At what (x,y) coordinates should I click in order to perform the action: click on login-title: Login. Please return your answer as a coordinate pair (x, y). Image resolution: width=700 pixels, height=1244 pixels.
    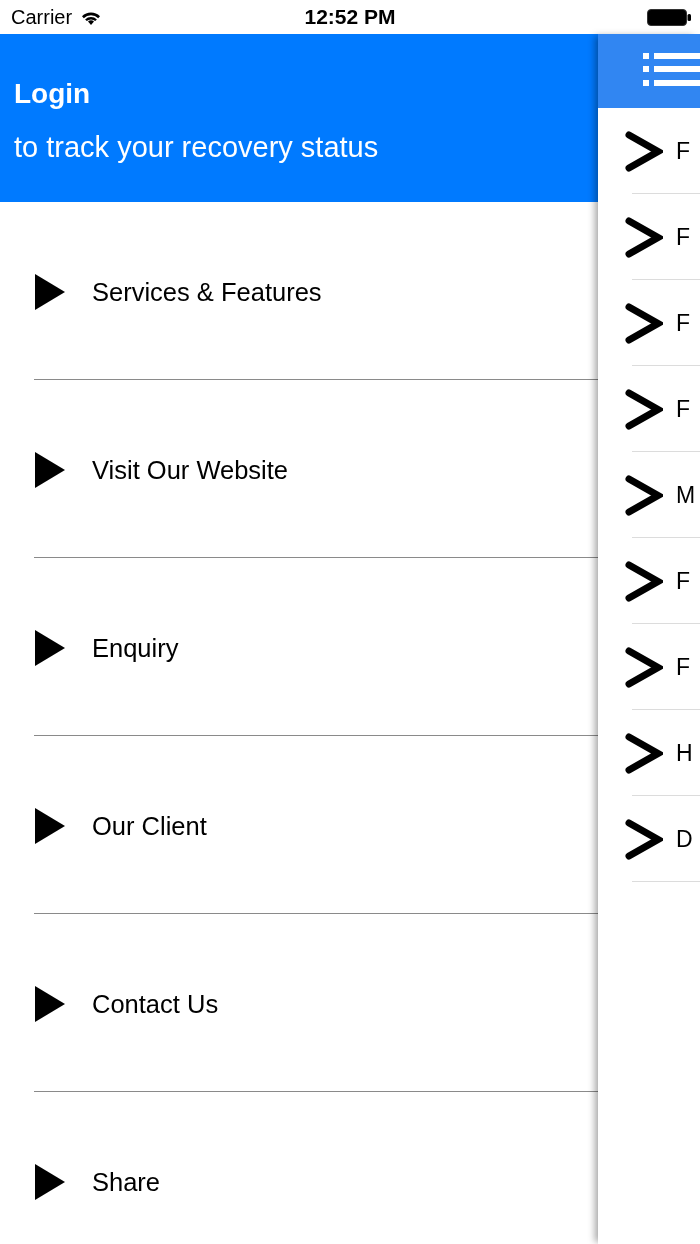
    Looking at the image, I should click on (52, 94).